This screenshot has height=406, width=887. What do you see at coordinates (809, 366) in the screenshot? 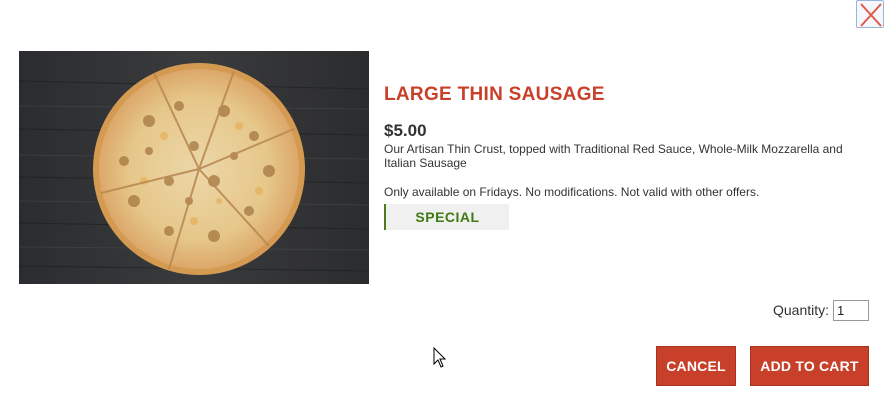
I see `add-to-cart-button: ADD TO CART` at bounding box center [809, 366].